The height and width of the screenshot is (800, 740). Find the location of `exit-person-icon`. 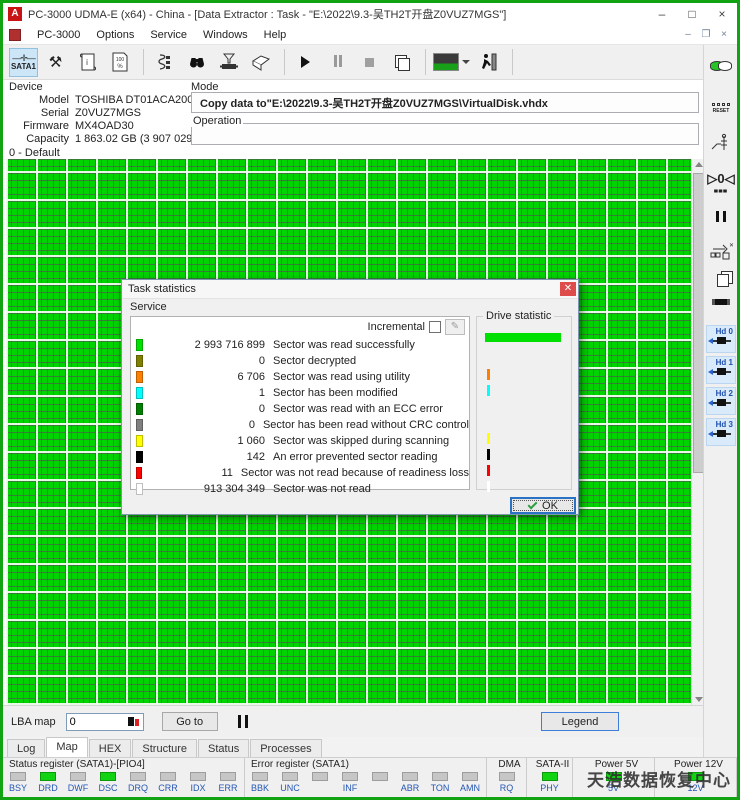

exit-person-icon is located at coordinates (488, 62).